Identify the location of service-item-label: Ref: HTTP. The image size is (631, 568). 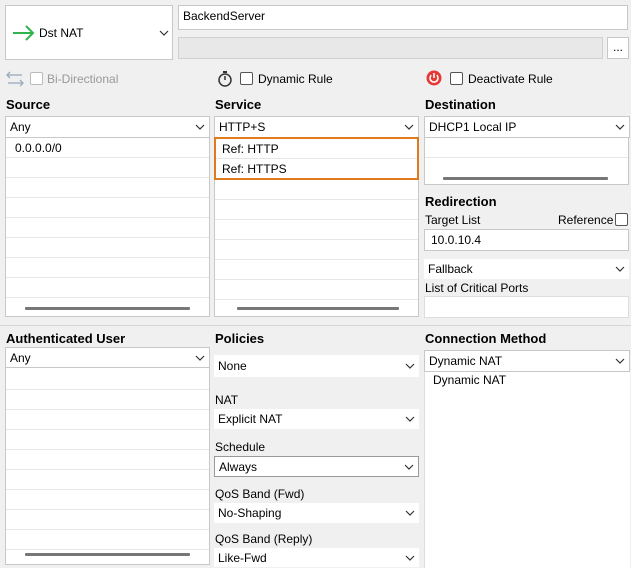
(250, 148).